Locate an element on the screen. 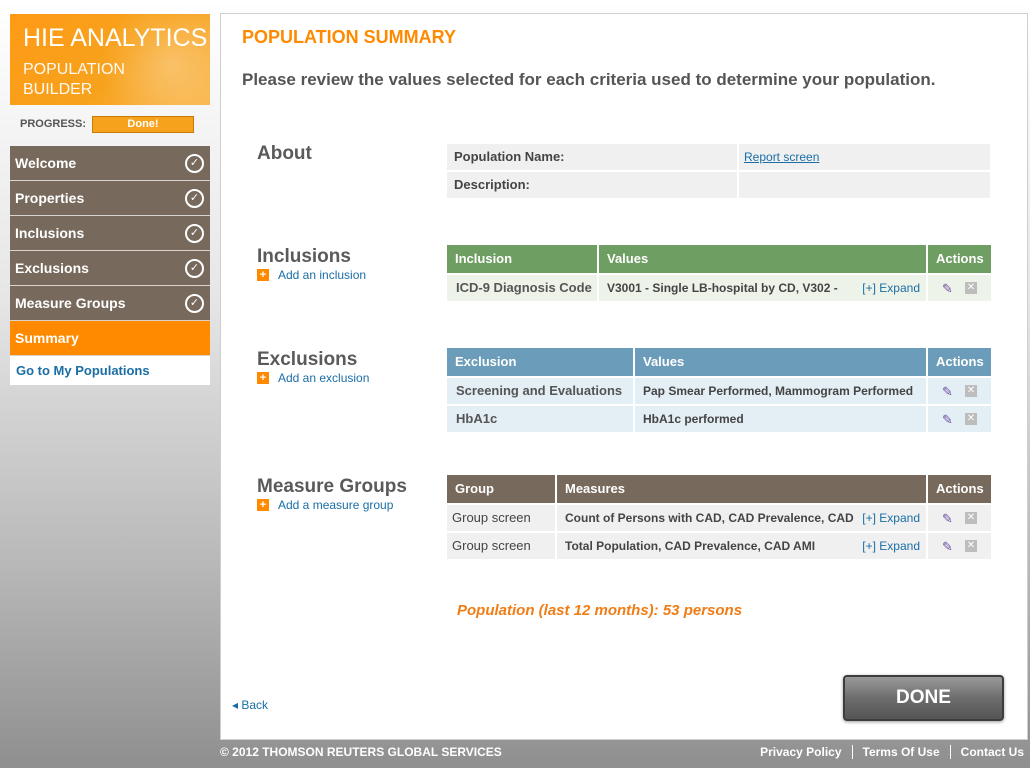 The width and height of the screenshot is (1030, 768). brand-subtitle: POPULATION BUILDER is located at coordinates (74, 79).